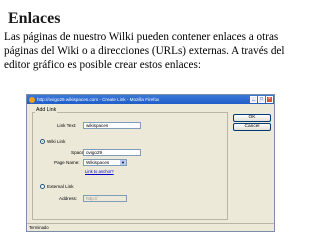 This screenshot has width=320, height=240. What do you see at coordinates (123, 162) in the screenshot?
I see `chevron-down-icon: ▼` at bounding box center [123, 162].